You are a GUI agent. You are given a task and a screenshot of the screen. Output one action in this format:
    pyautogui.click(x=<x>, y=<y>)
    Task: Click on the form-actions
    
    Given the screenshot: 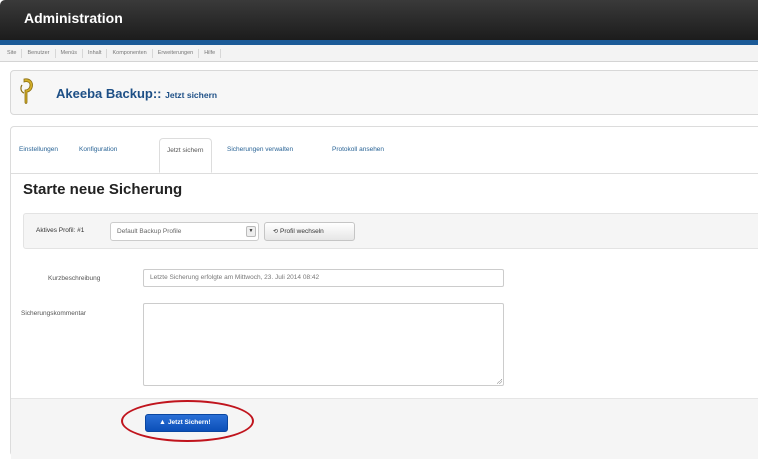 What is the action you would take?
    pyautogui.click(x=384, y=428)
    